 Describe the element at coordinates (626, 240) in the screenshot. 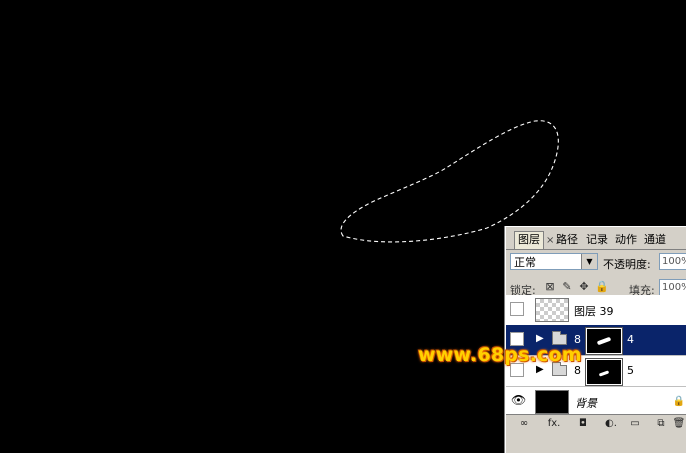

I see `tab-actions: 动作` at that location.